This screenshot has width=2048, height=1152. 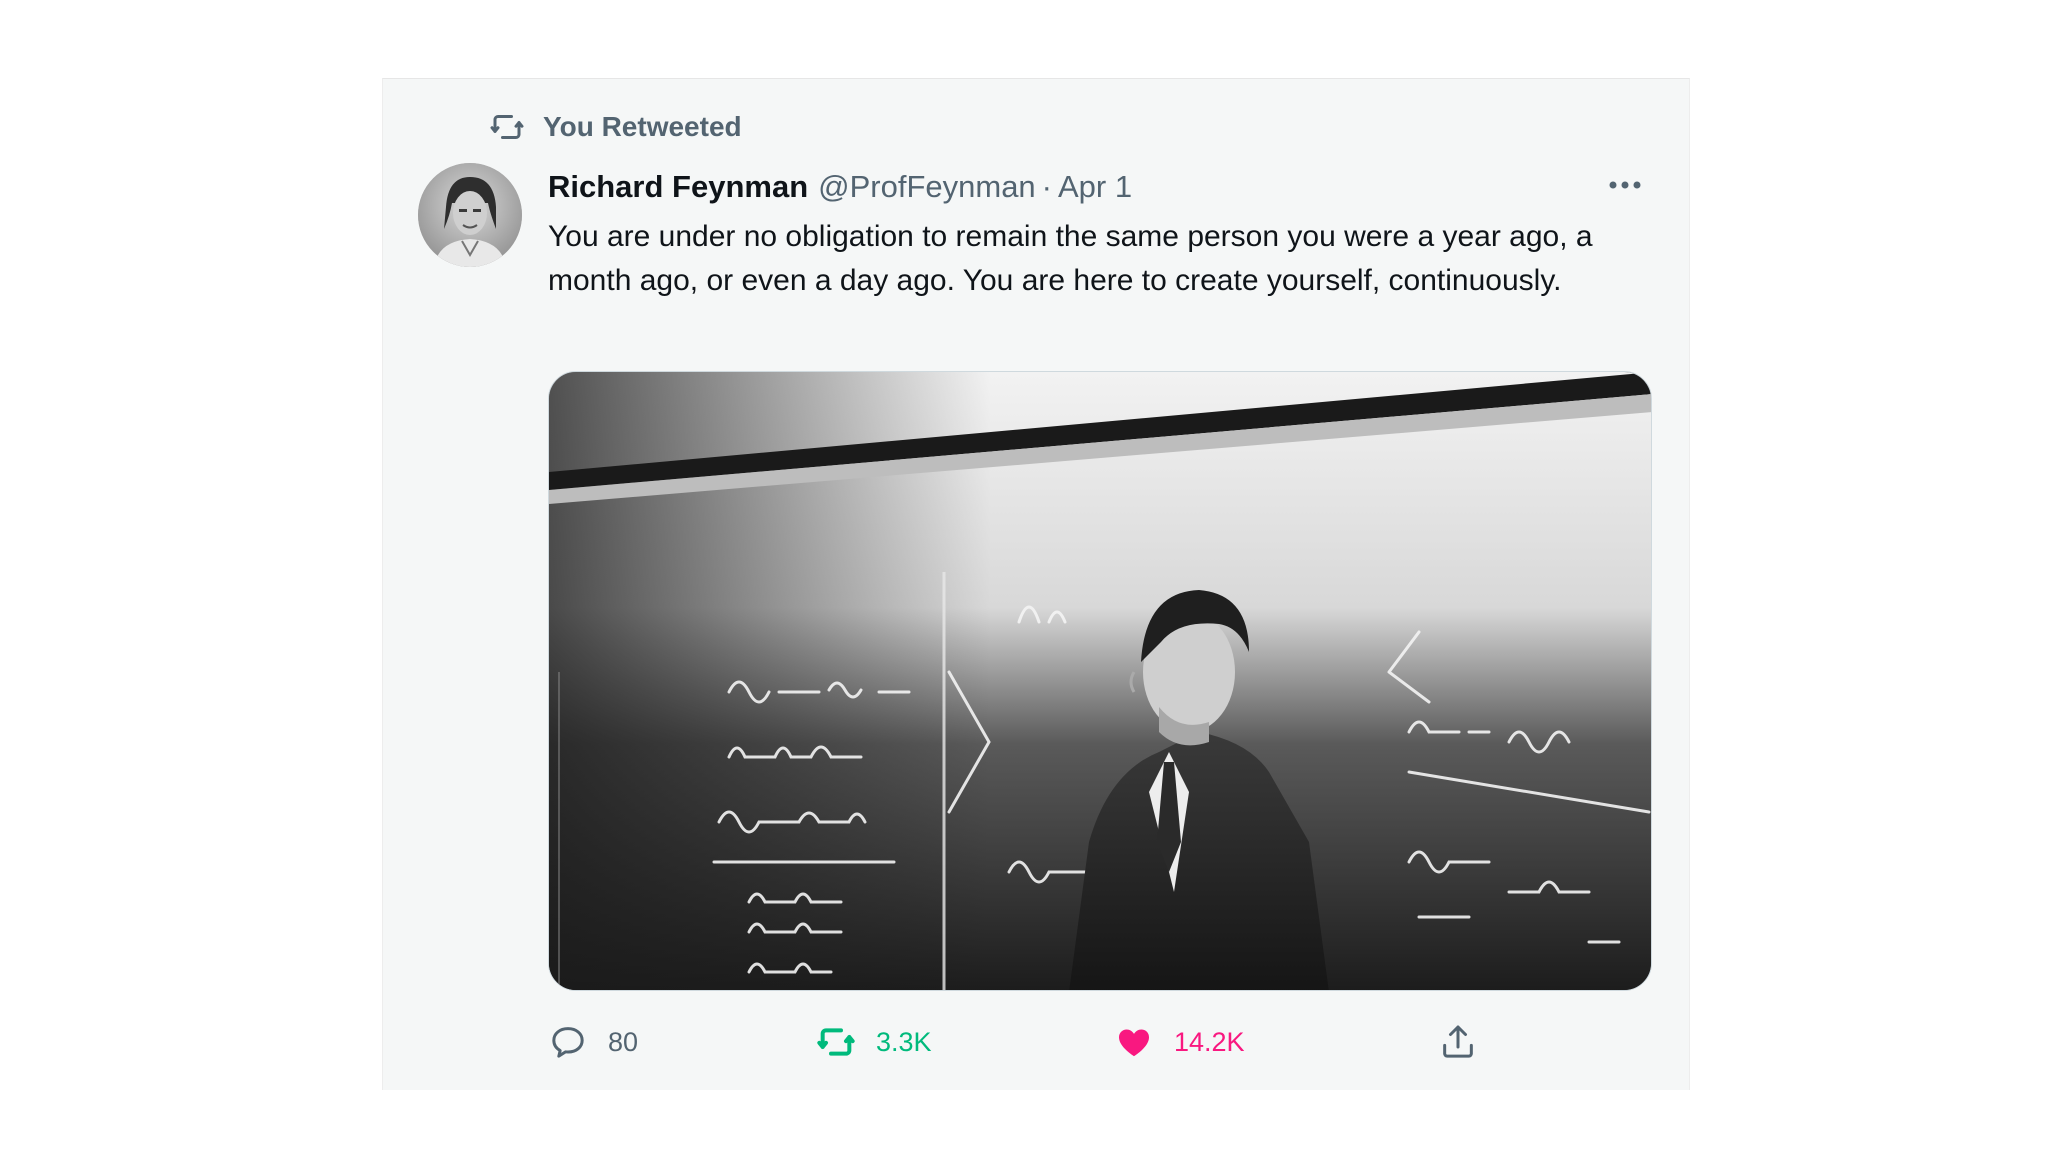 I want to click on avatar-photo, so click(x=470, y=215).